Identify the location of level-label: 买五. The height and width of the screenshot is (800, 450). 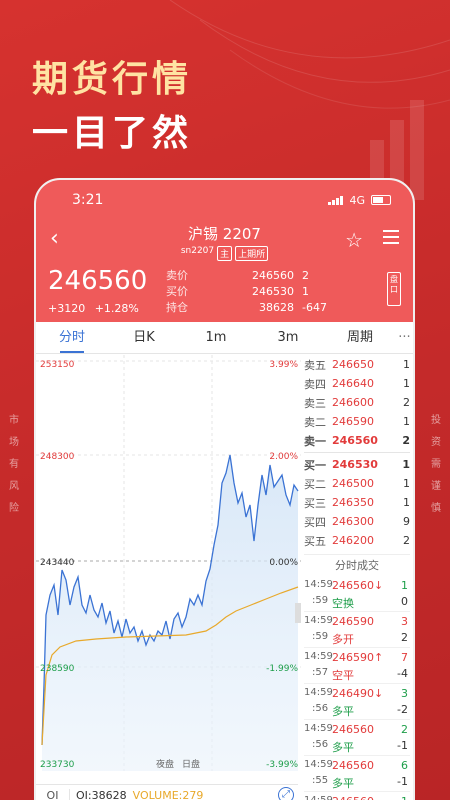
(315, 541).